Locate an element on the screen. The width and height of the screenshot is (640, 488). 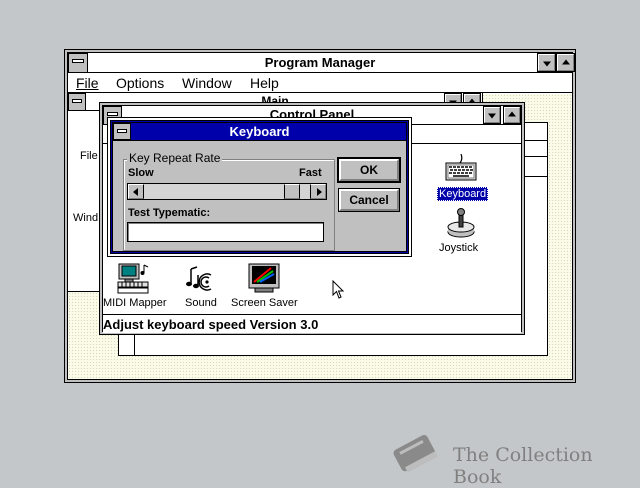
menu-help: Help is located at coordinates (264, 83).